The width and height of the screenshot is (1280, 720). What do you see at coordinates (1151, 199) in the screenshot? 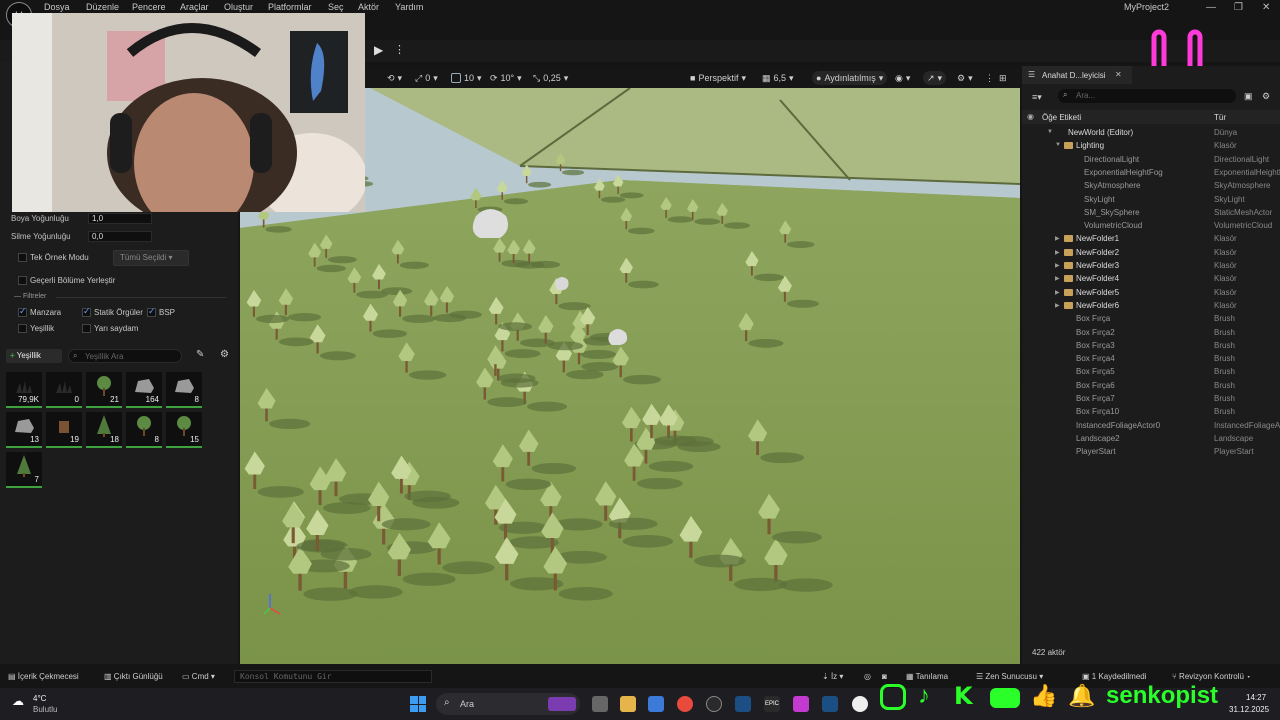
I see `outliner-row: SkyLight SkyLight` at bounding box center [1151, 199].